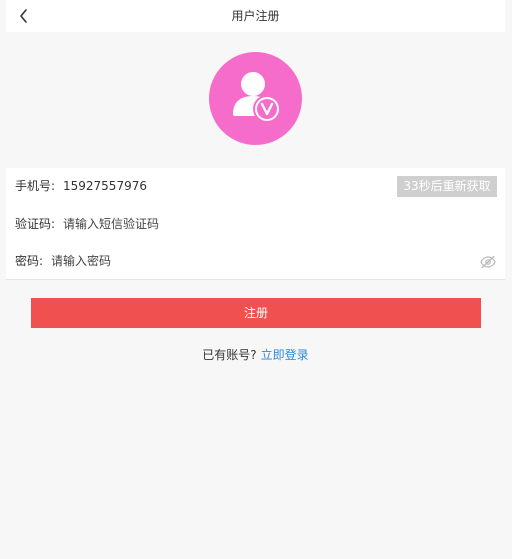 Image resolution: width=512 pixels, height=559 pixels. Describe the element at coordinates (255, 186) in the screenshot. I see `phone-row: 手机号: 15927557976 33秒后重新获取` at that location.